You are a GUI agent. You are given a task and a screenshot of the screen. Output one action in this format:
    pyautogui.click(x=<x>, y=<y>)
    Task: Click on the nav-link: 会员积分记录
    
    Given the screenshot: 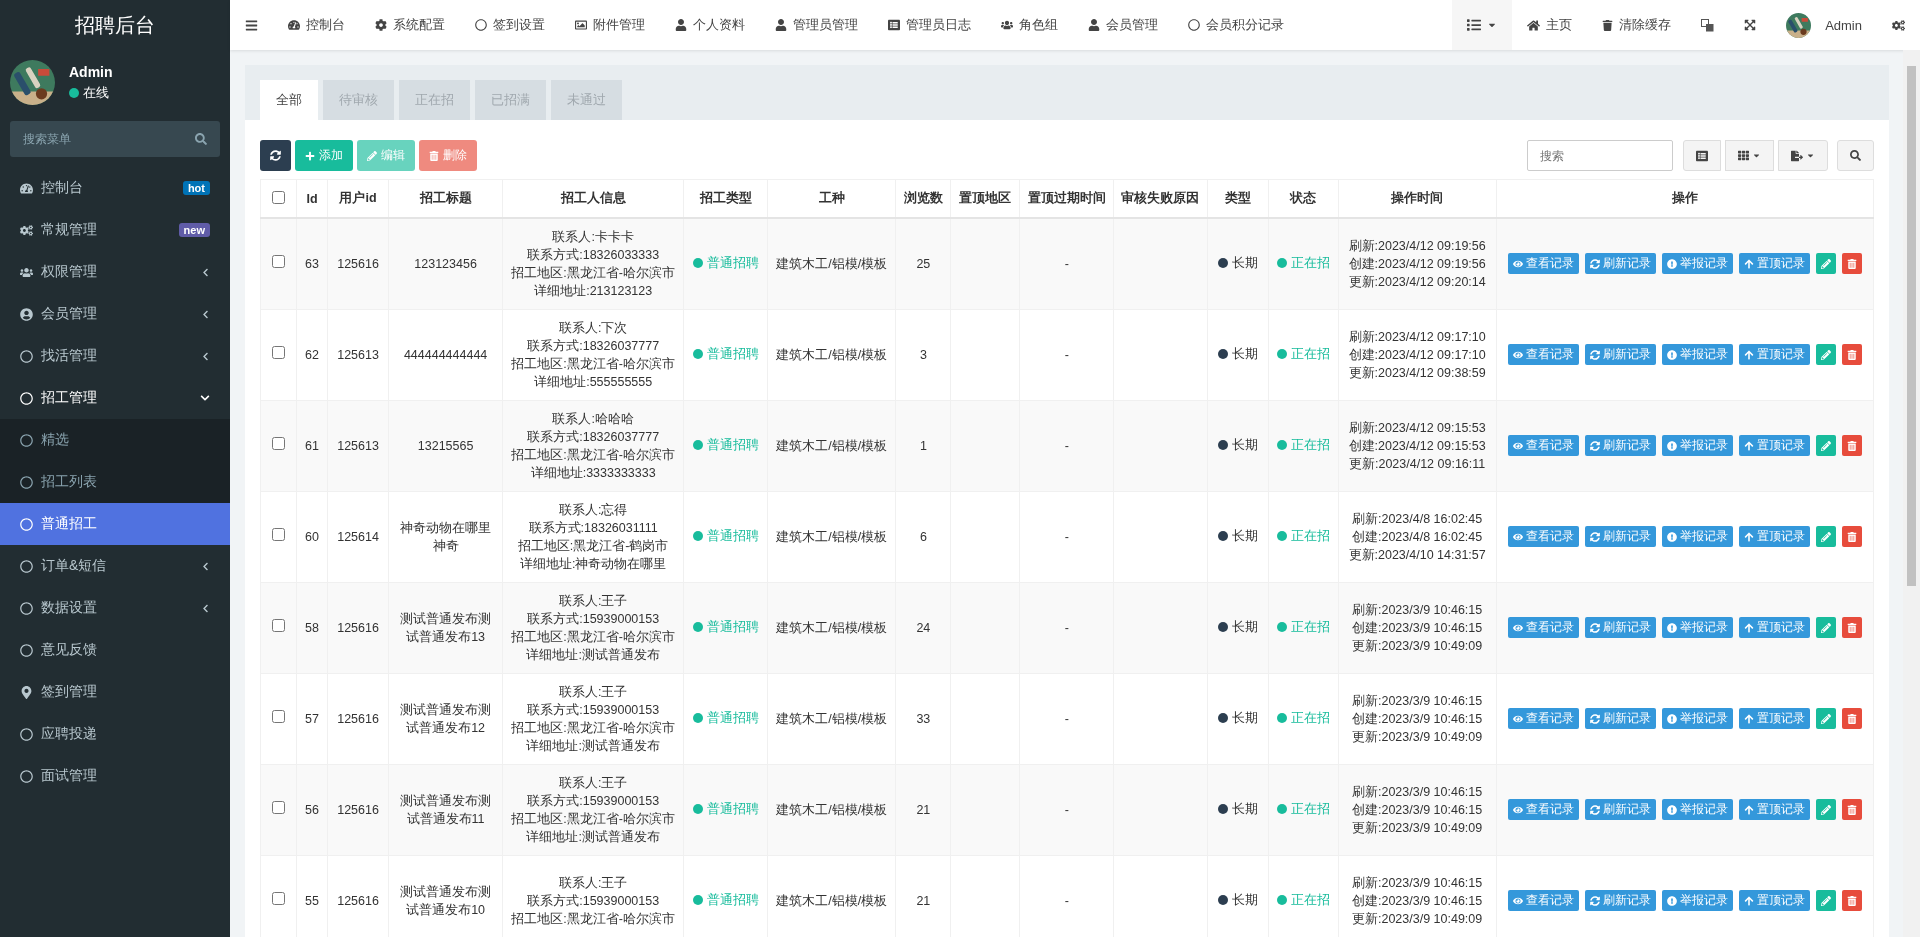 What is the action you would take?
    pyautogui.click(x=1236, y=25)
    